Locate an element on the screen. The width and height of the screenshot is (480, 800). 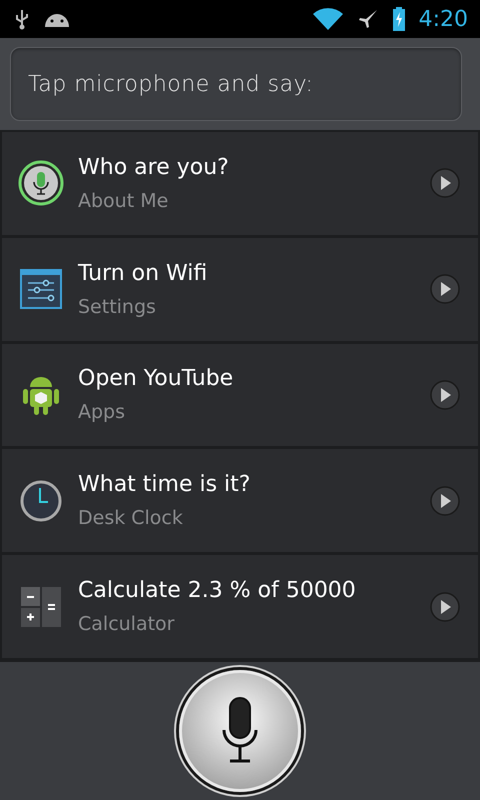
suggestion-title: Calculate 2.3 % of 50000 is located at coordinates (217, 591).